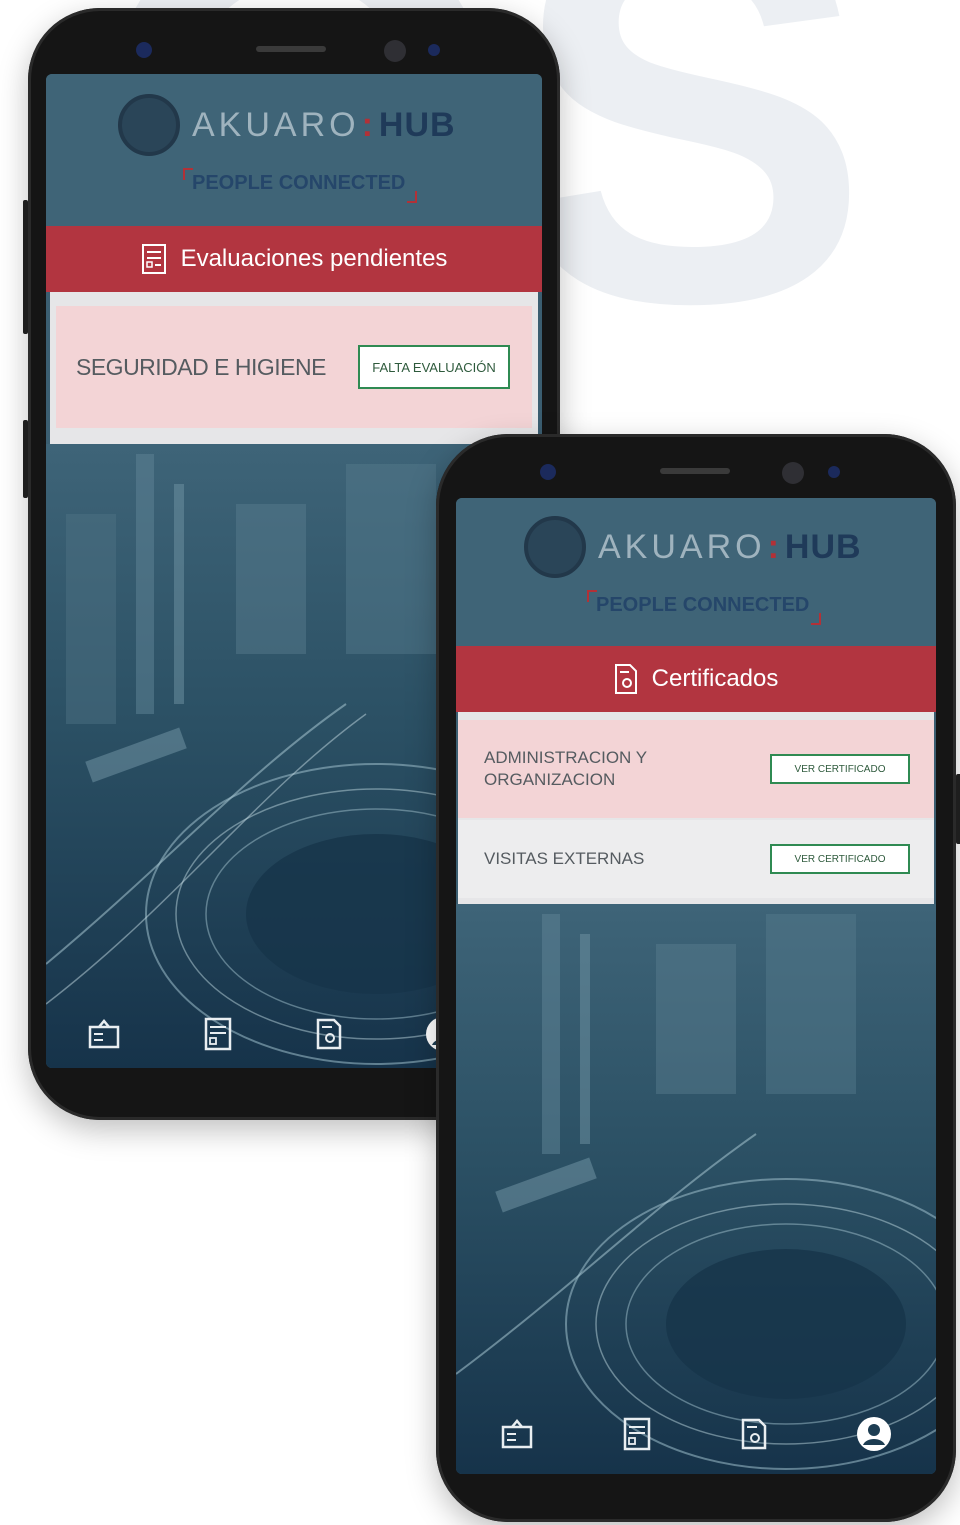 The image size is (960, 1525). I want to click on section-banner: Evaluaciones pendientes, so click(294, 259).